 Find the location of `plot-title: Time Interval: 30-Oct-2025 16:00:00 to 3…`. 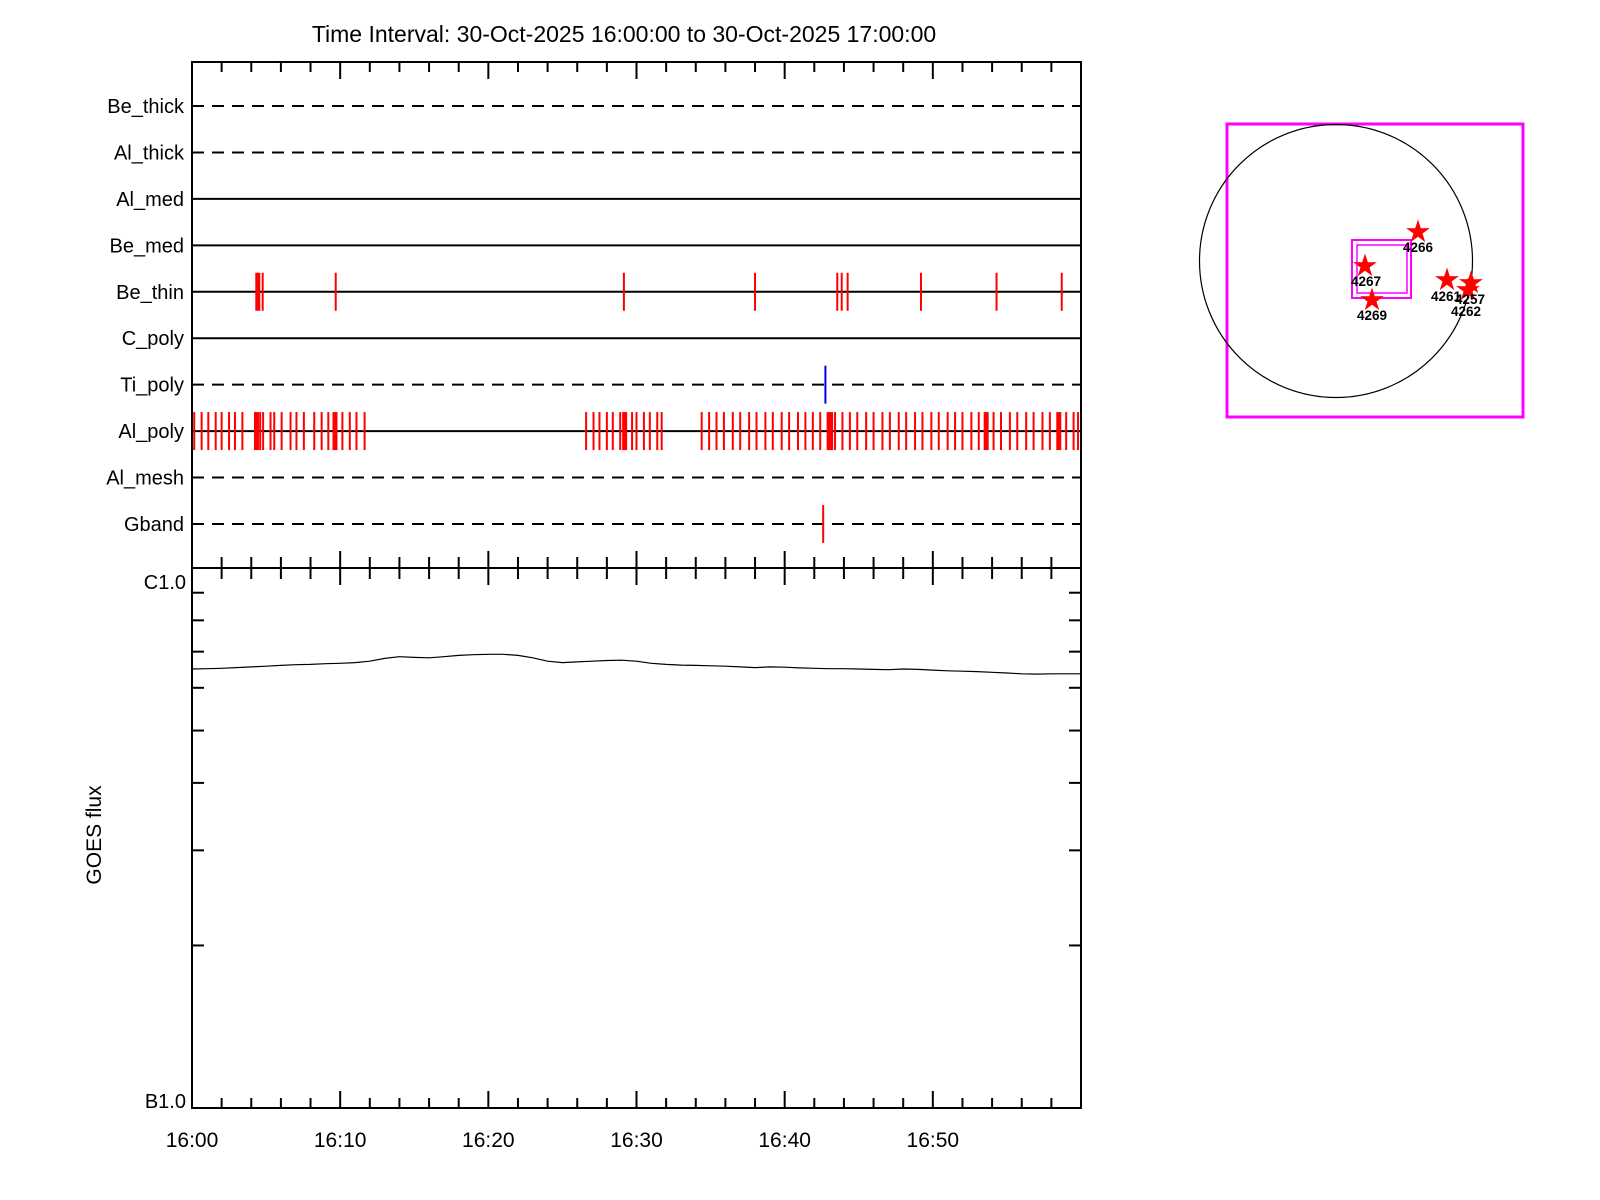

plot-title: Time Interval: 30-Oct-2025 16:00:00 to 3… is located at coordinates (624, 34).